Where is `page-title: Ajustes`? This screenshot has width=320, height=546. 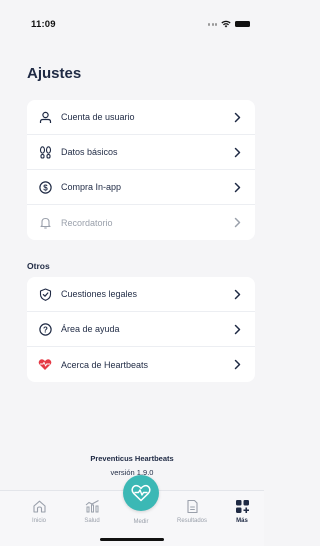
page-title: Ajustes is located at coordinates (54, 73).